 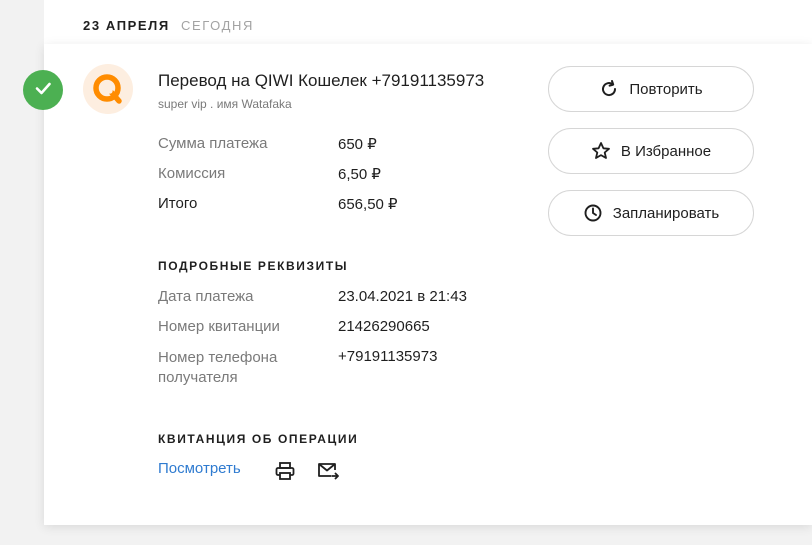 What do you see at coordinates (666, 151) in the screenshot?
I see `favorites-button-label: В Избранное` at bounding box center [666, 151].